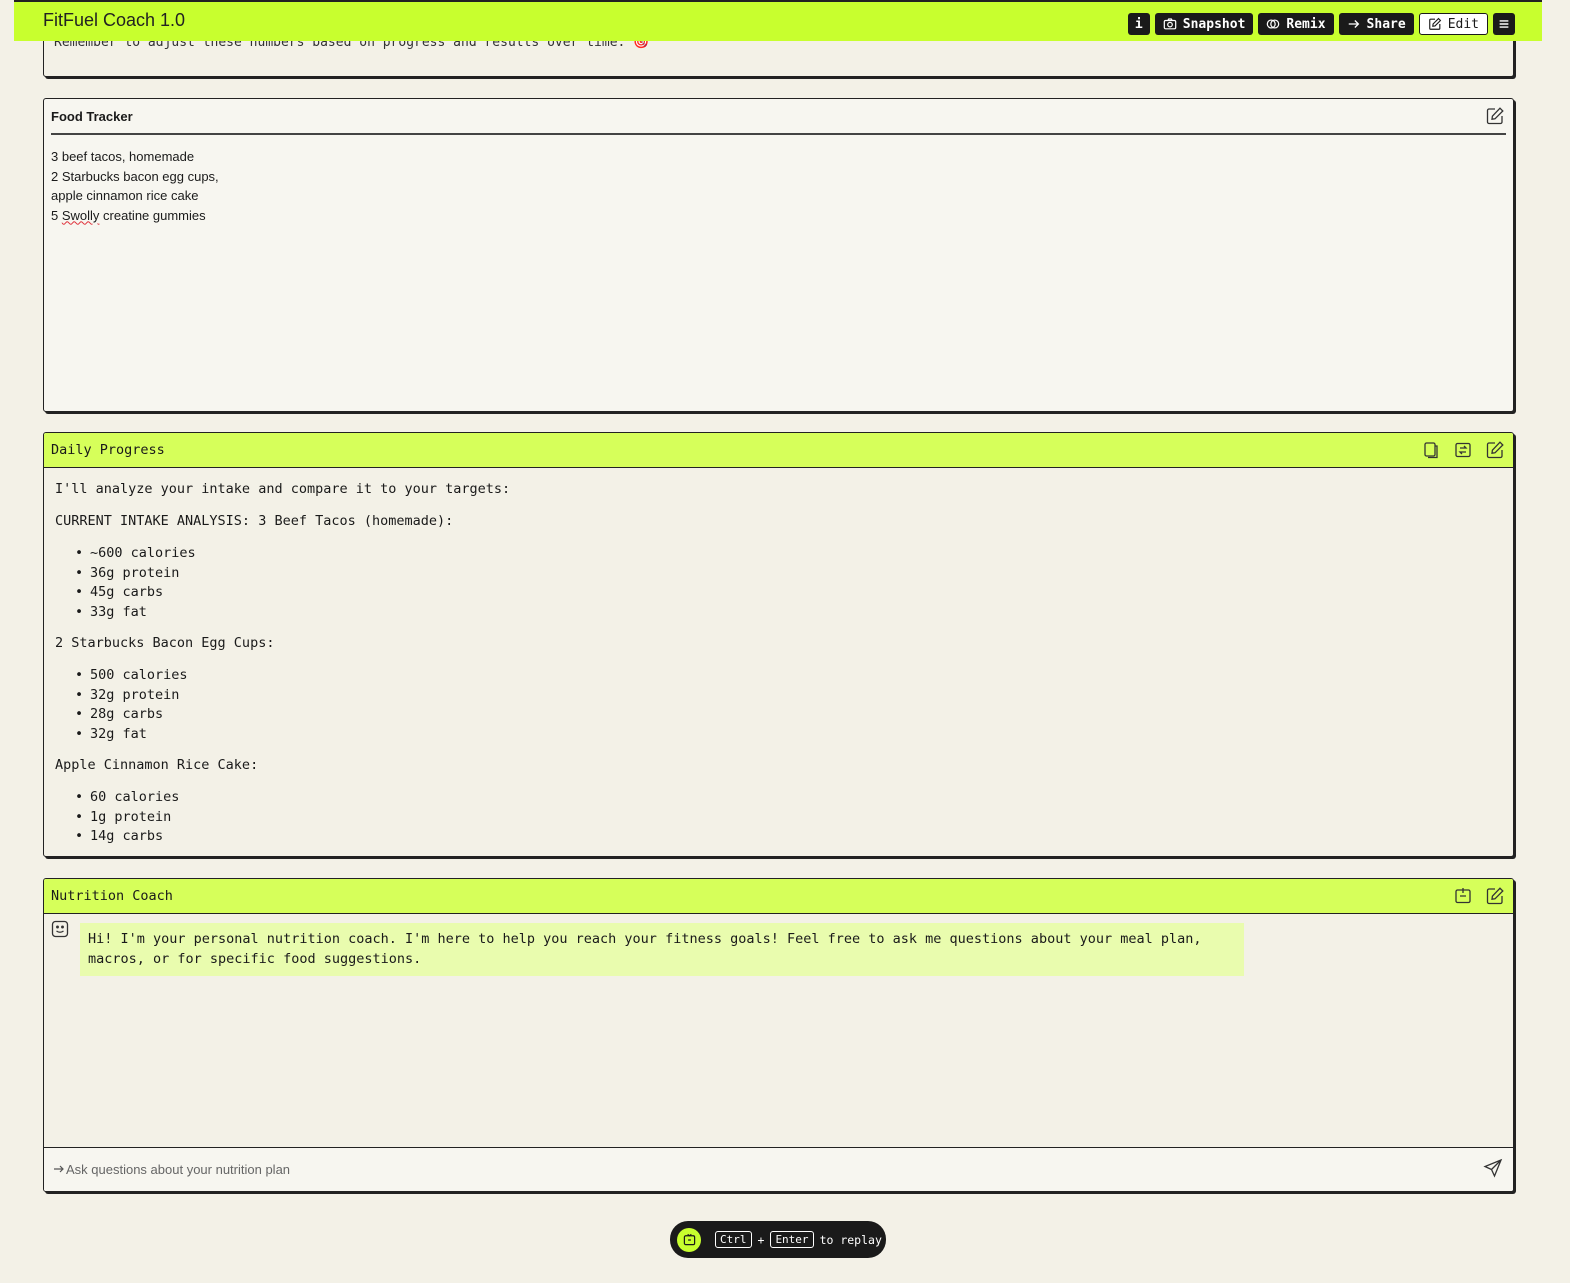 The width and height of the screenshot is (1570, 1283). What do you see at coordinates (1170, 24) in the screenshot?
I see `camera-icon` at bounding box center [1170, 24].